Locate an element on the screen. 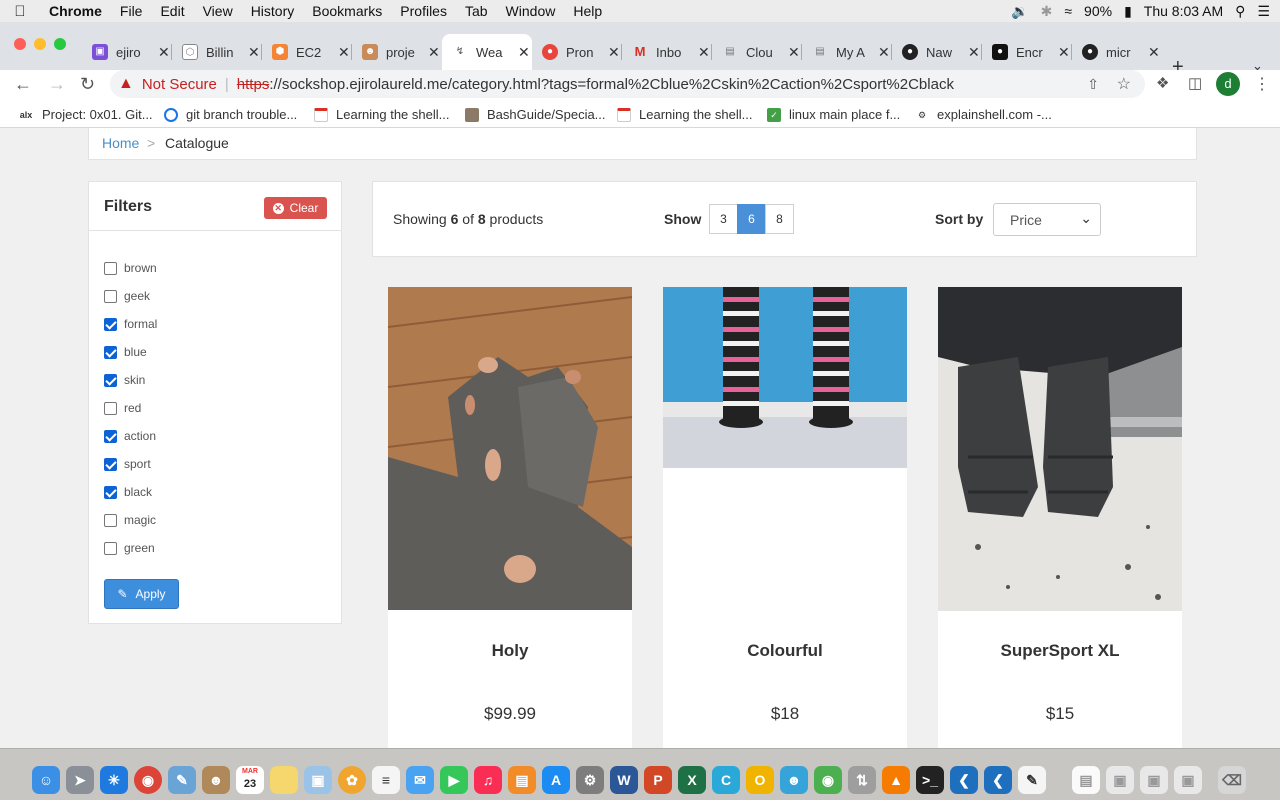 The height and width of the screenshot is (800, 1280). product-name: SuperSport XL is located at coordinates (1060, 651).